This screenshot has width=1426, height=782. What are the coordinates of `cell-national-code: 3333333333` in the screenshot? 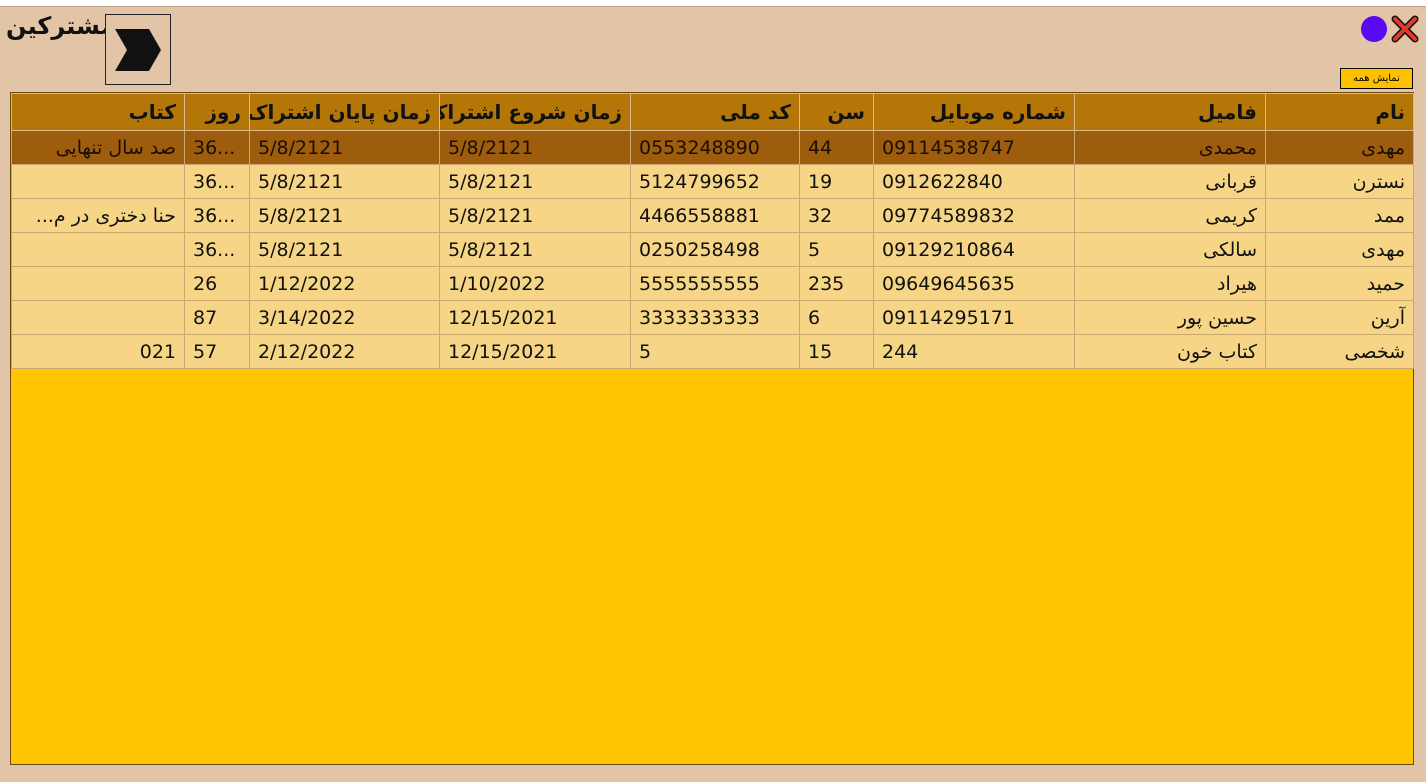 It's located at (715, 317).